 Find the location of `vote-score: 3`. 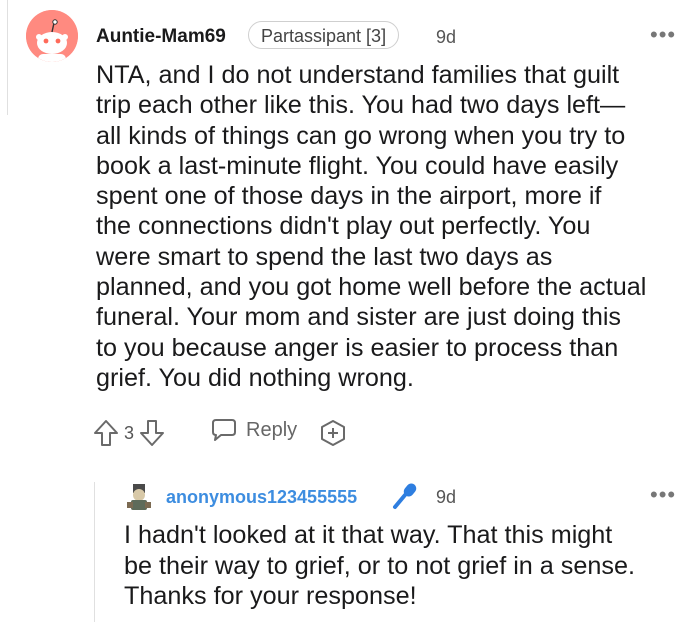

vote-score: 3 is located at coordinates (129, 432).